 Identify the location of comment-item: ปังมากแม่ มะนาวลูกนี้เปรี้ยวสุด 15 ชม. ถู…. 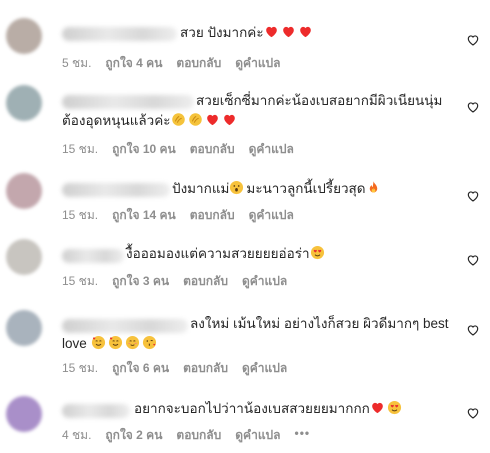
(245, 197).